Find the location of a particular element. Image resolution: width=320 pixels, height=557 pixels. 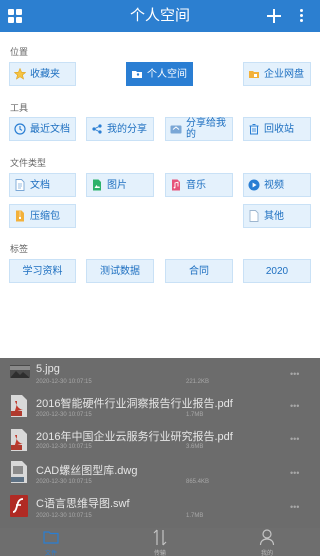

location-enterprise-drive: 企业网盘 is located at coordinates (277, 74).